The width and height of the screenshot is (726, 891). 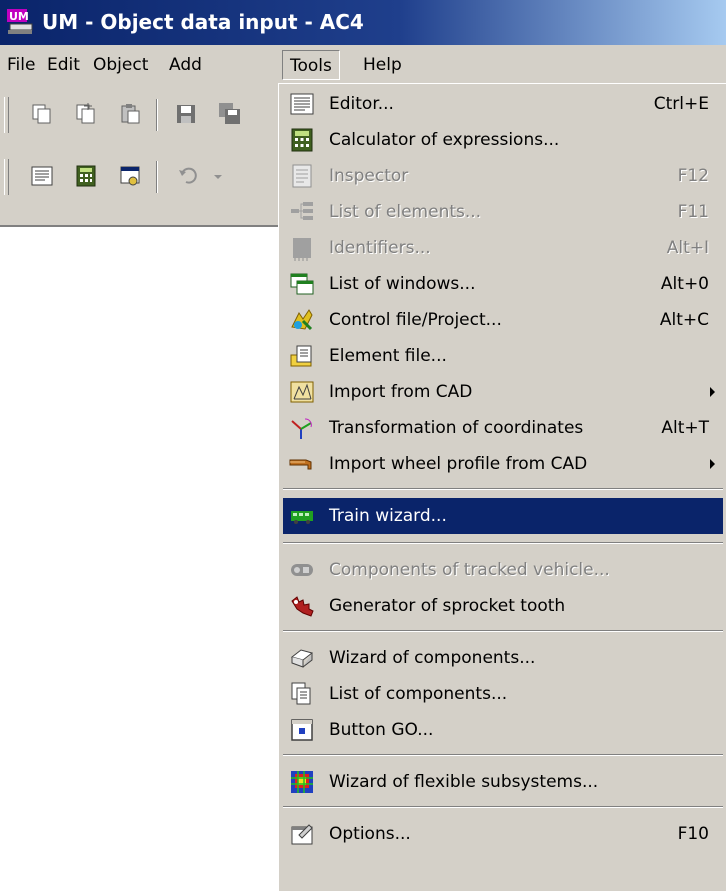 I want to click on um-app-icon: UM, so click(x=20, y=22).